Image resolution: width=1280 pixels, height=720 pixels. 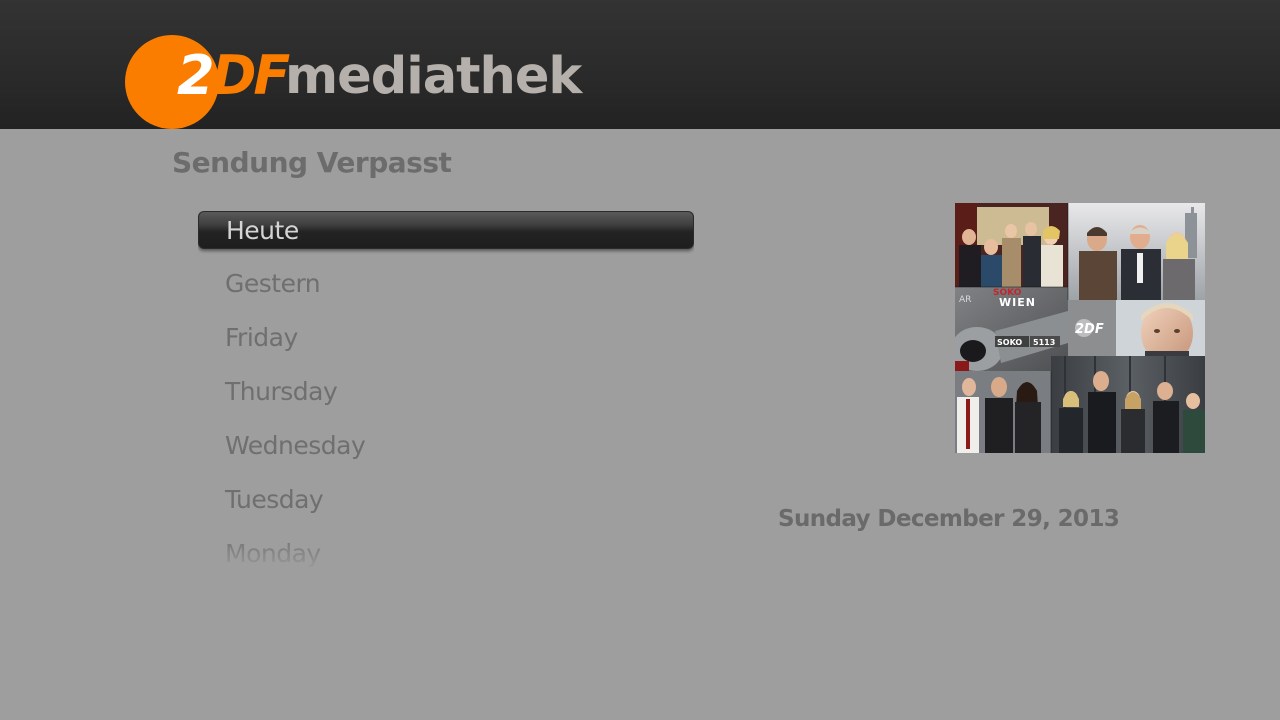 What do you see at coordinates (433, 76) in the screenshot?
I see `logo-mediathek-word: mediathek` at bounding box center [433, 76].